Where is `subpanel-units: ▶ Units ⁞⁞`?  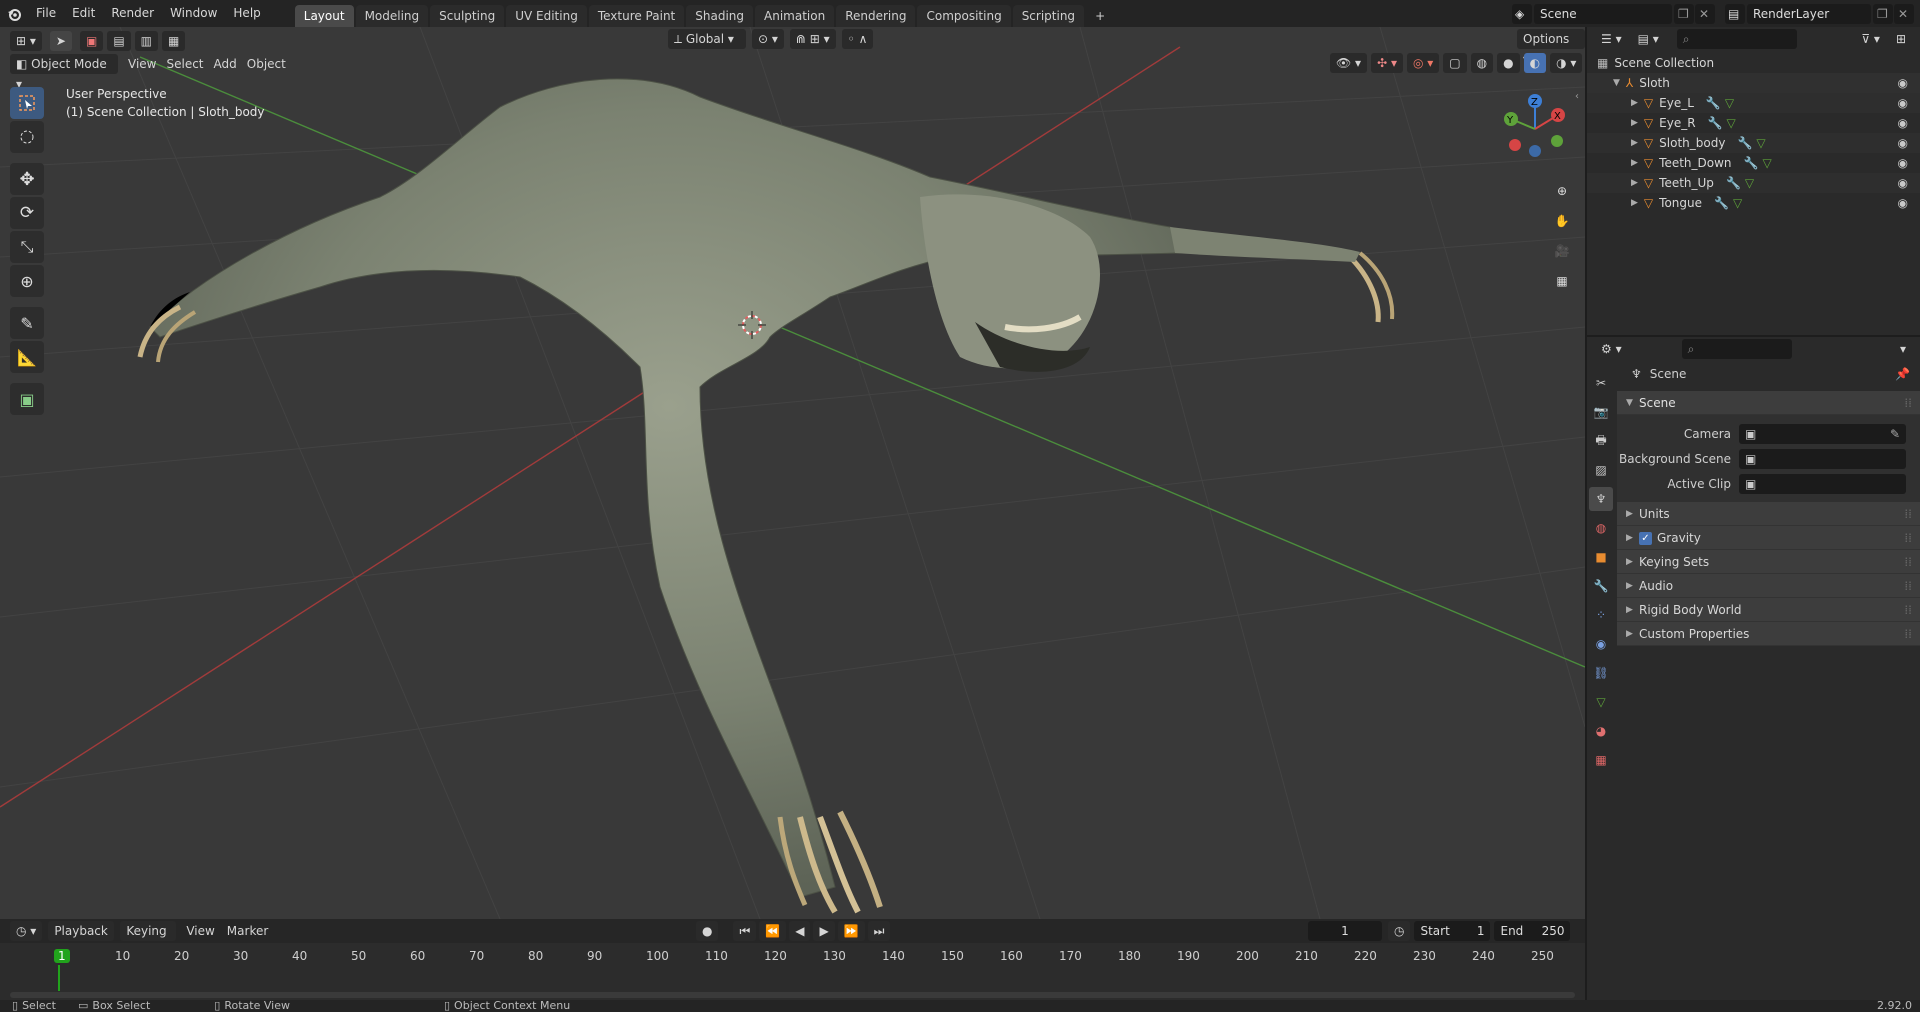
subpanel-units: ▶ Units ⁞⁞ is located at coordinates (1768, 514).